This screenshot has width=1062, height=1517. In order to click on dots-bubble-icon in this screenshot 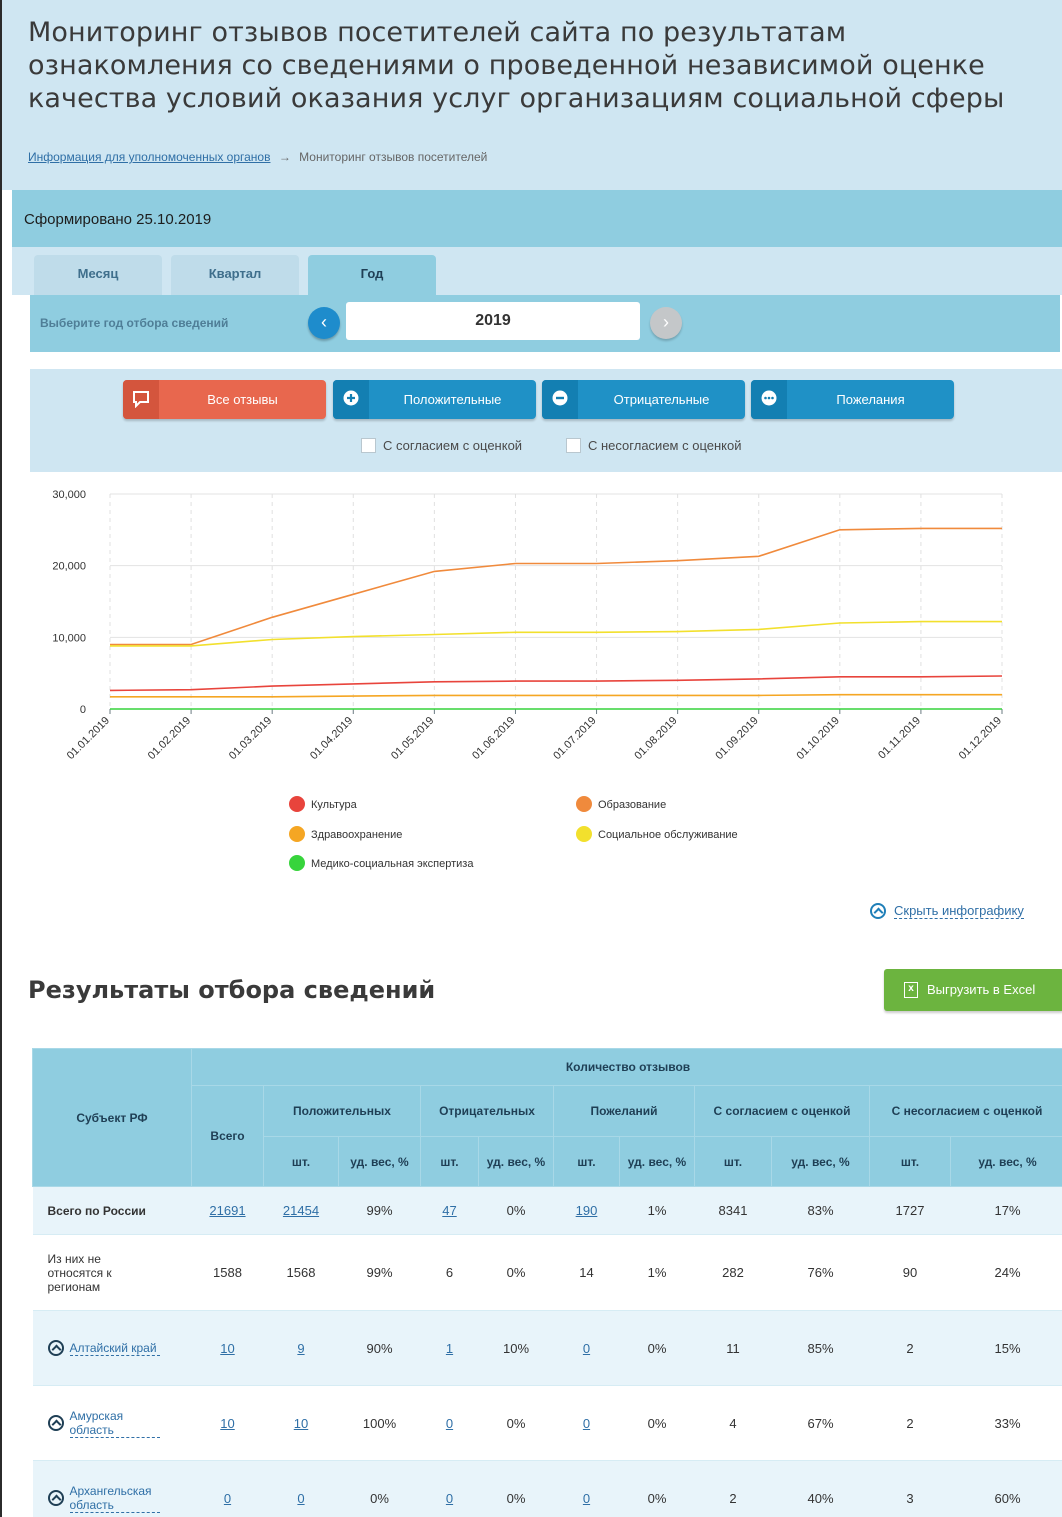, I will do `click(769, 399)`.